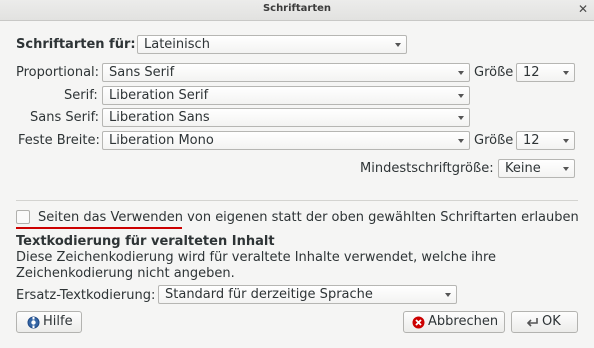  Describe the element at coordinates (286, 95) in the screenshot. I see `serif-select: Liberation Serif` at that location.